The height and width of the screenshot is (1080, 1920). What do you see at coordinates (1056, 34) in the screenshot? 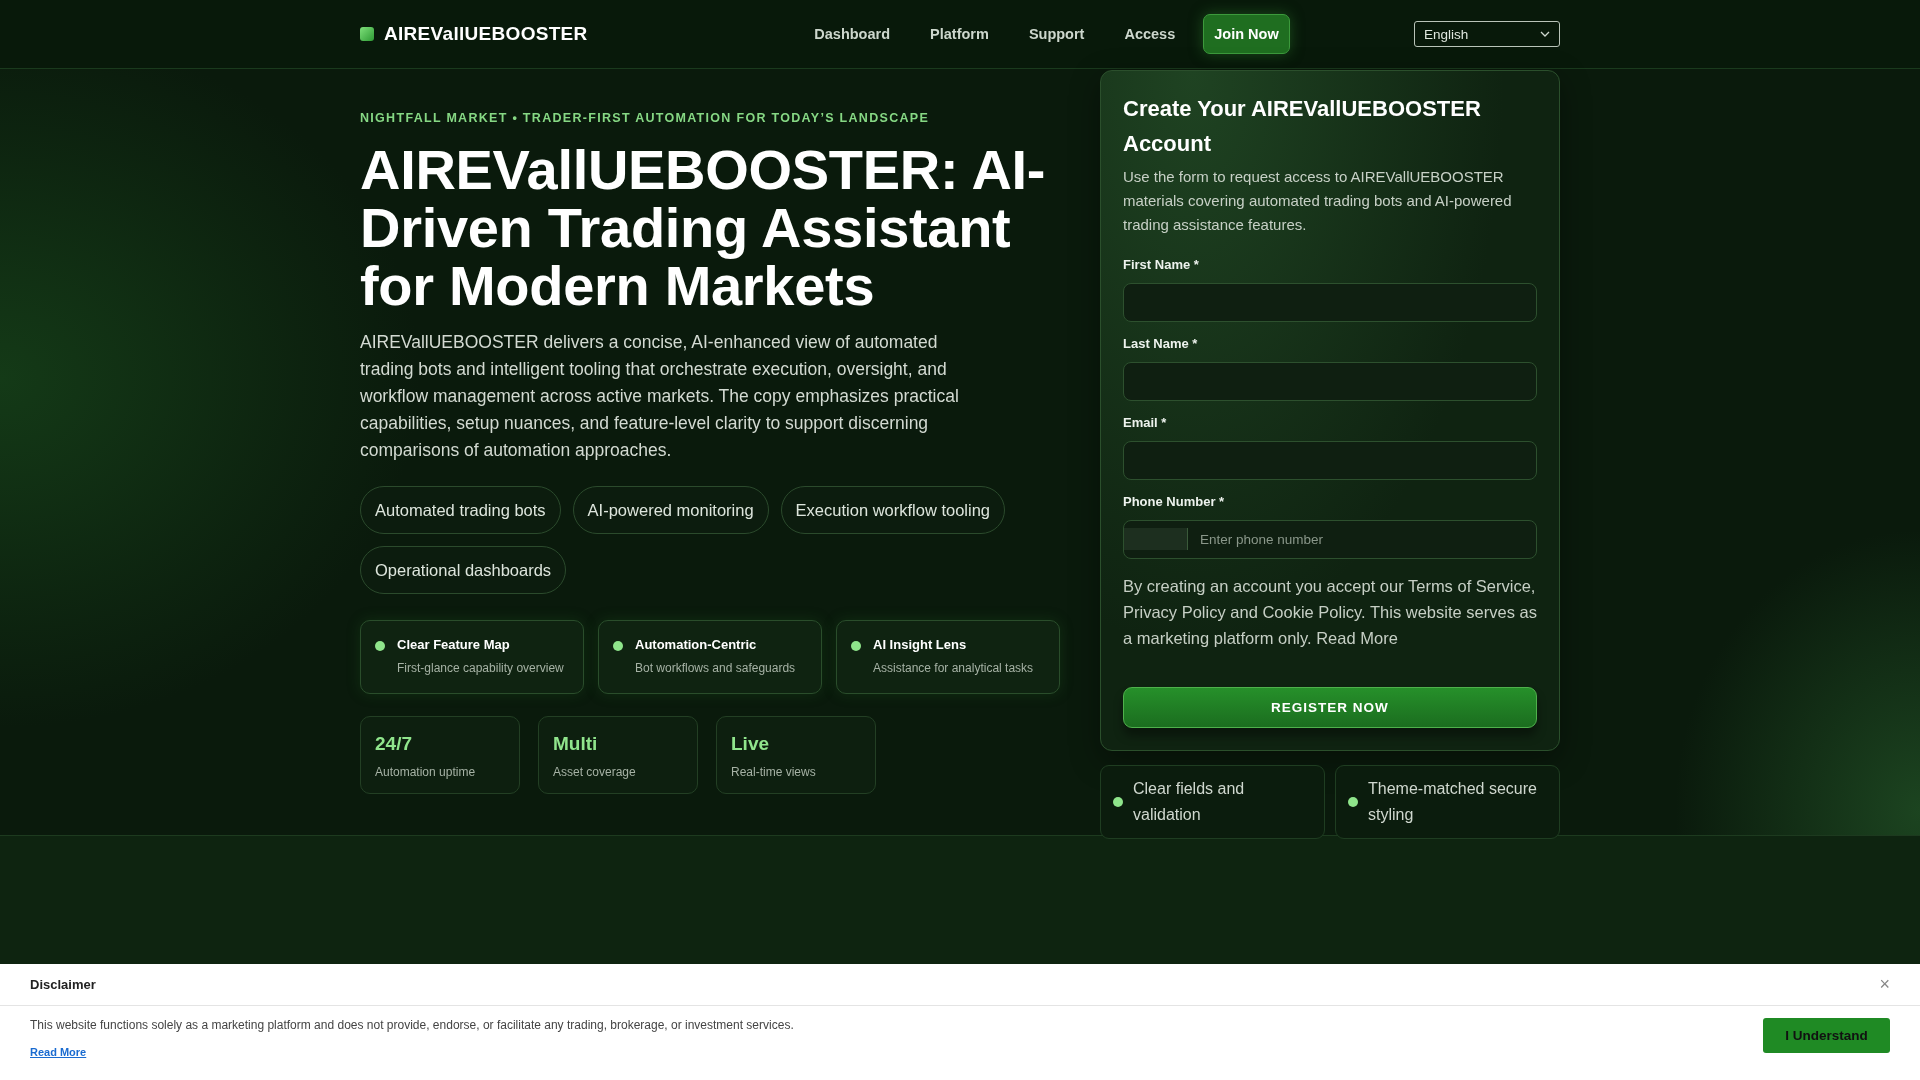
I see `nav-link: Support` at bounding box center [1056, 34].